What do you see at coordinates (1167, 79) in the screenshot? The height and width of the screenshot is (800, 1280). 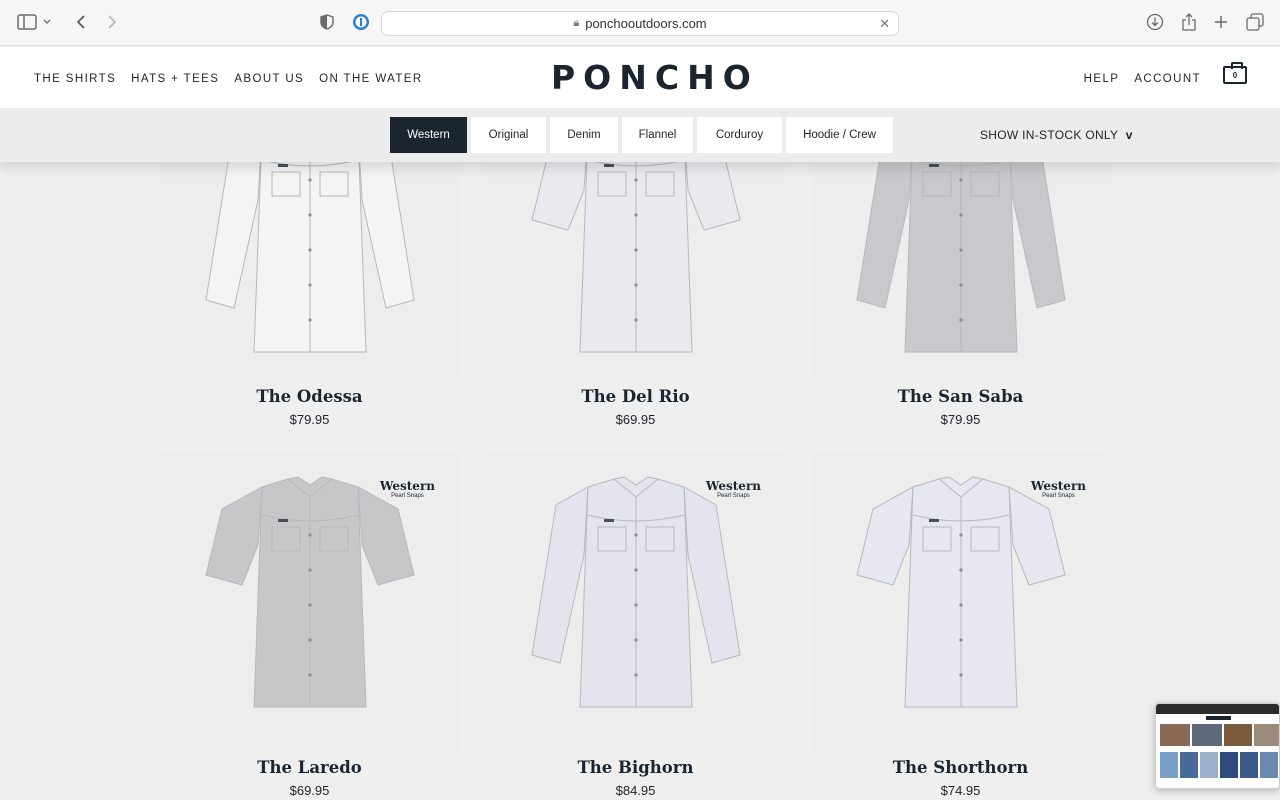 I see `nav-account: ACCOUNT` at bounding box center [1167, 79].